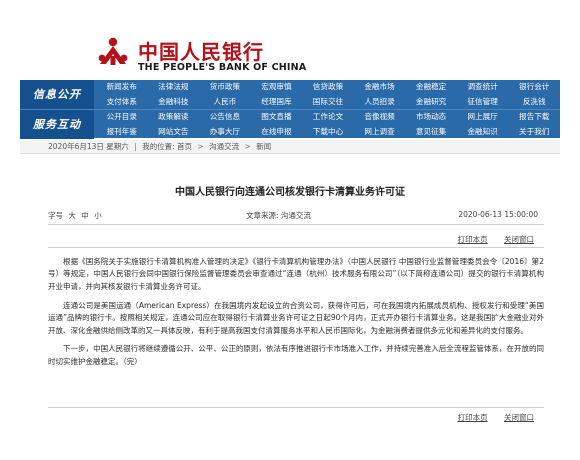 This screenshot has height=460, width=580. Describe the element at coordinates (431, 87) in the screenshot. I see `nav-item: 金融稳定` at that location.